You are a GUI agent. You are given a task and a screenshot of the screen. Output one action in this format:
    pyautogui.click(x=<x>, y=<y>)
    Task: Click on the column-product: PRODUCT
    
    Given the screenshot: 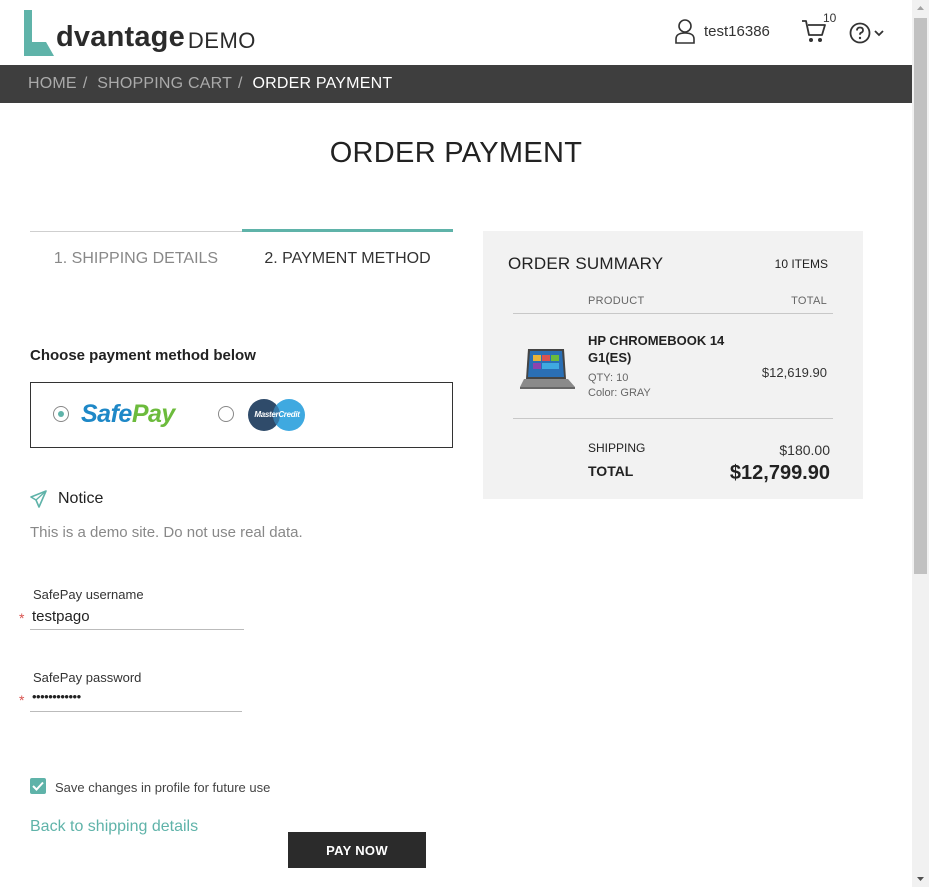 What is the action you would take?
    pyautogui.click(x=616, y=301)
    